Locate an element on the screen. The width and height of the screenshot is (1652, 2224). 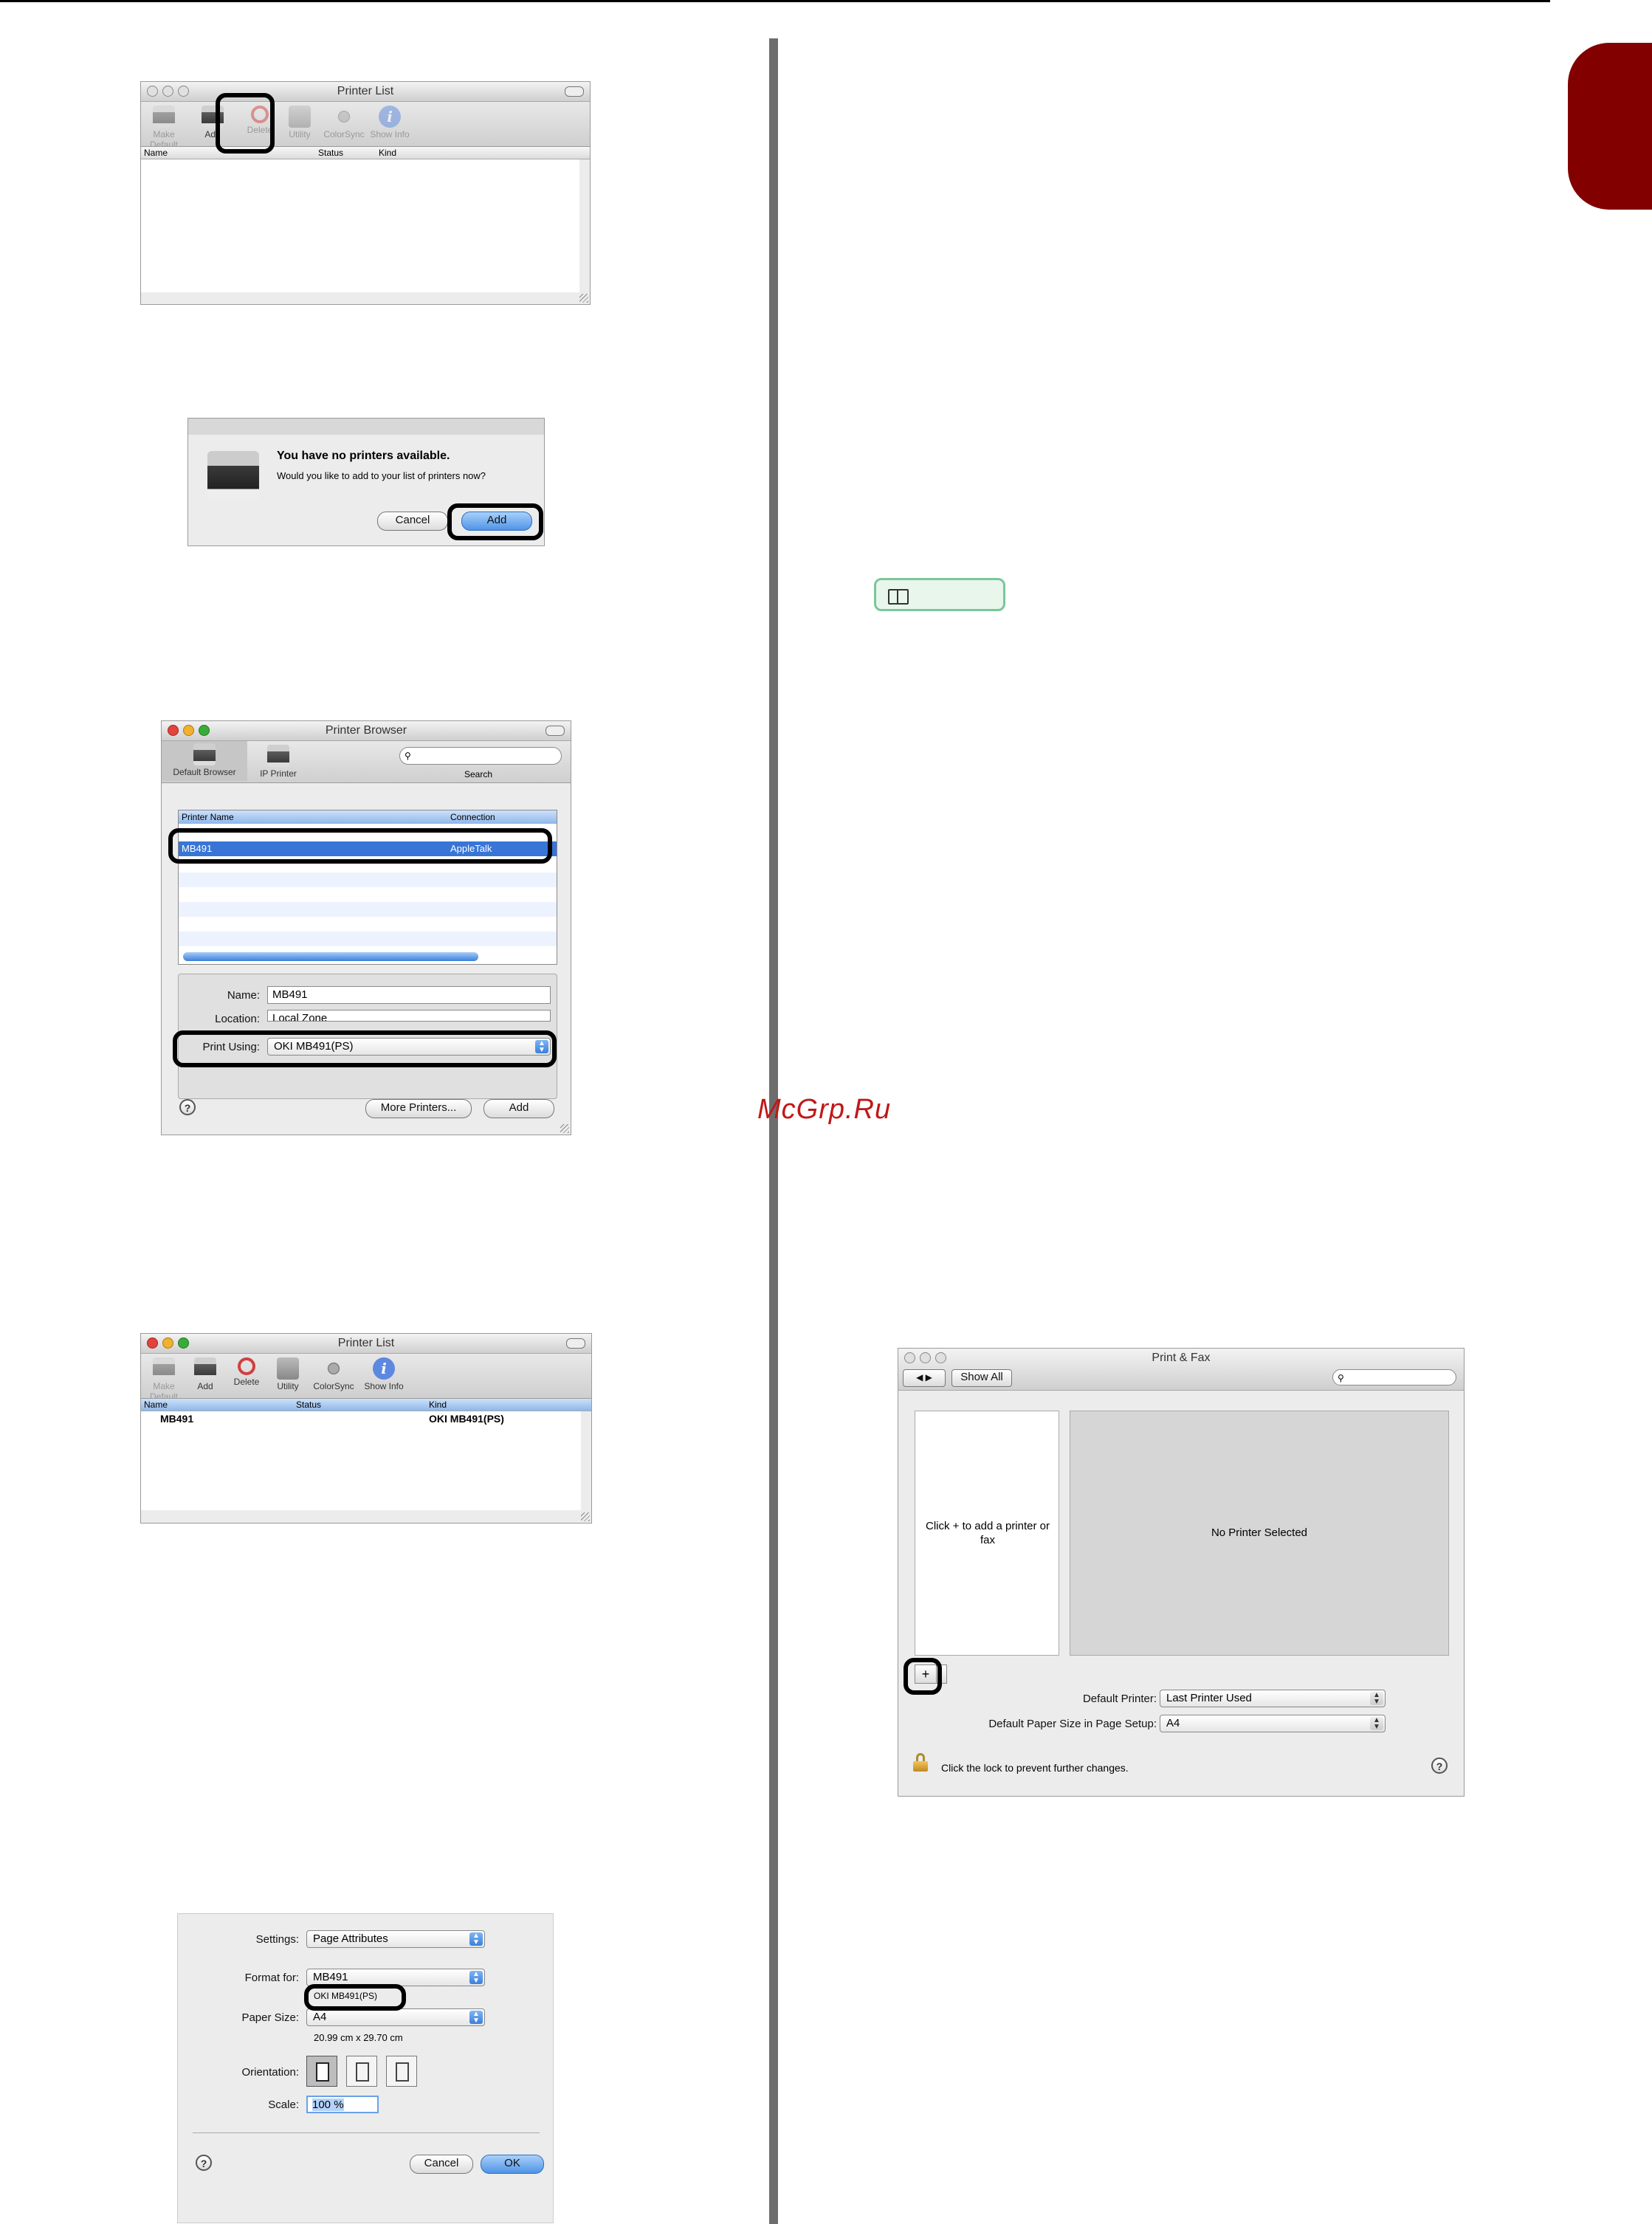
column-header: Name Status Kind is located at coordinates (366, 1405).